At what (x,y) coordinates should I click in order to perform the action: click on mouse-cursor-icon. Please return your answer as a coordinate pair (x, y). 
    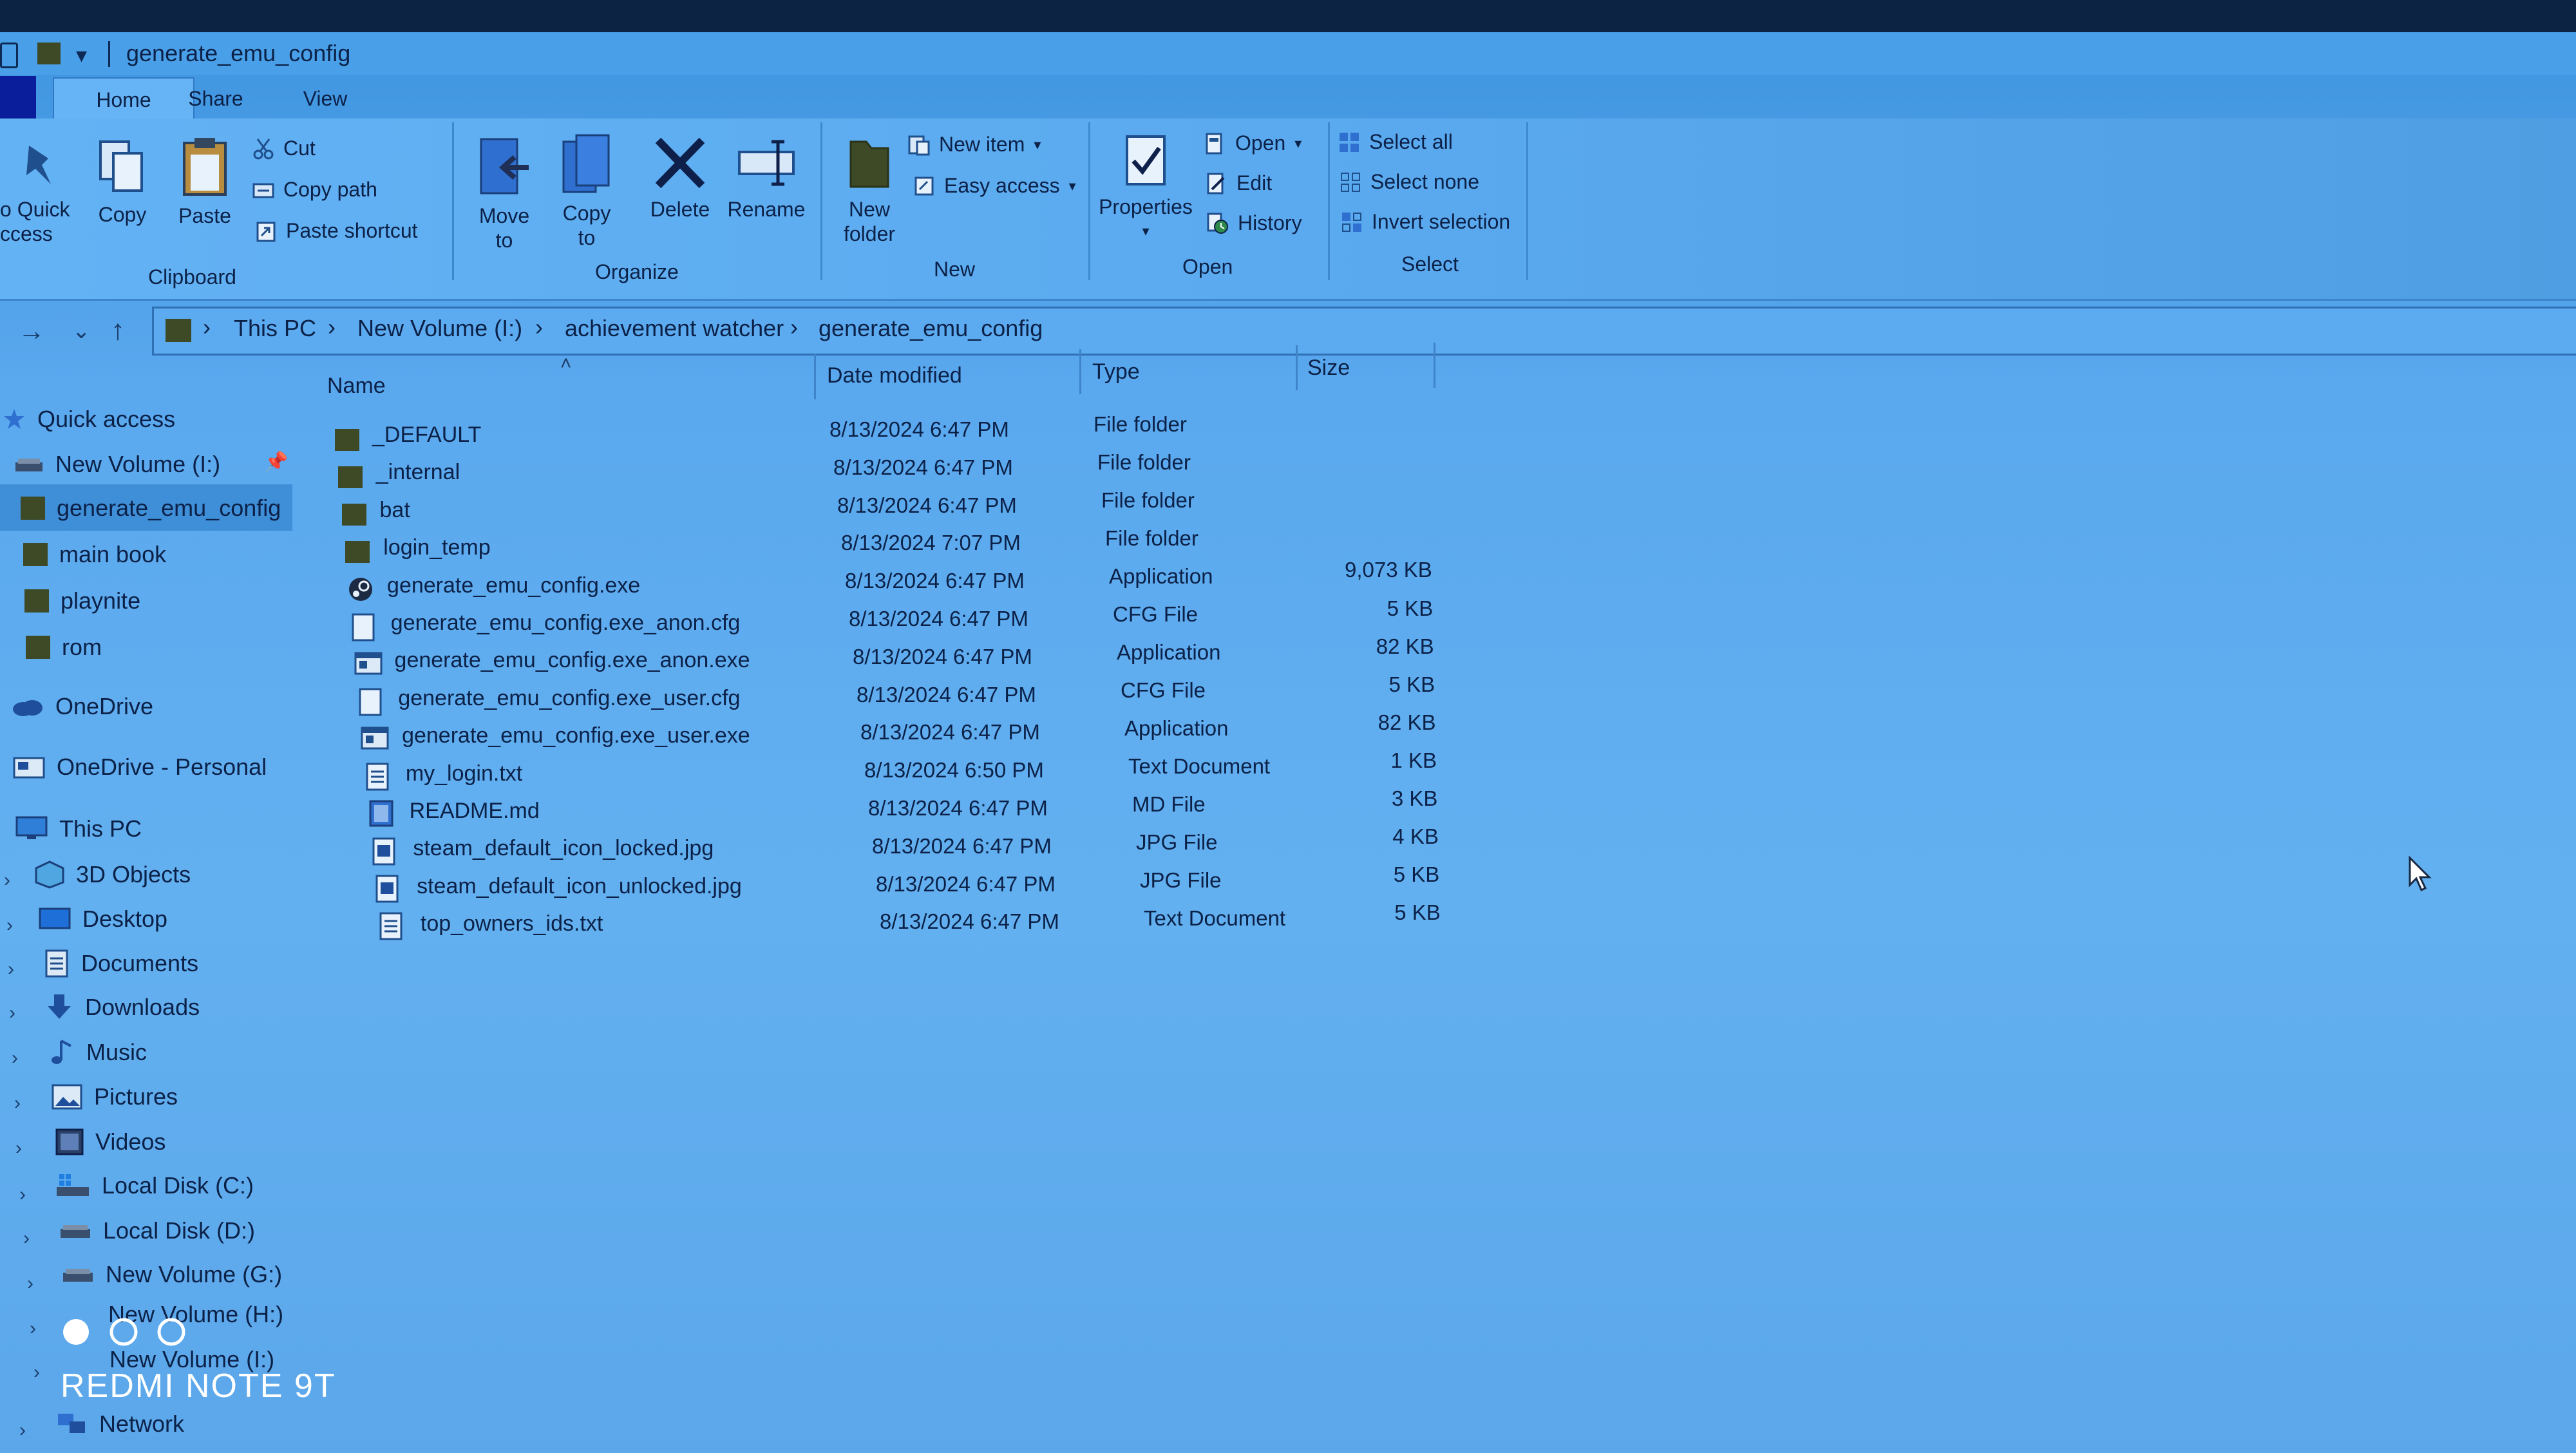
    Looking at the image, I should click on (2421, 873).